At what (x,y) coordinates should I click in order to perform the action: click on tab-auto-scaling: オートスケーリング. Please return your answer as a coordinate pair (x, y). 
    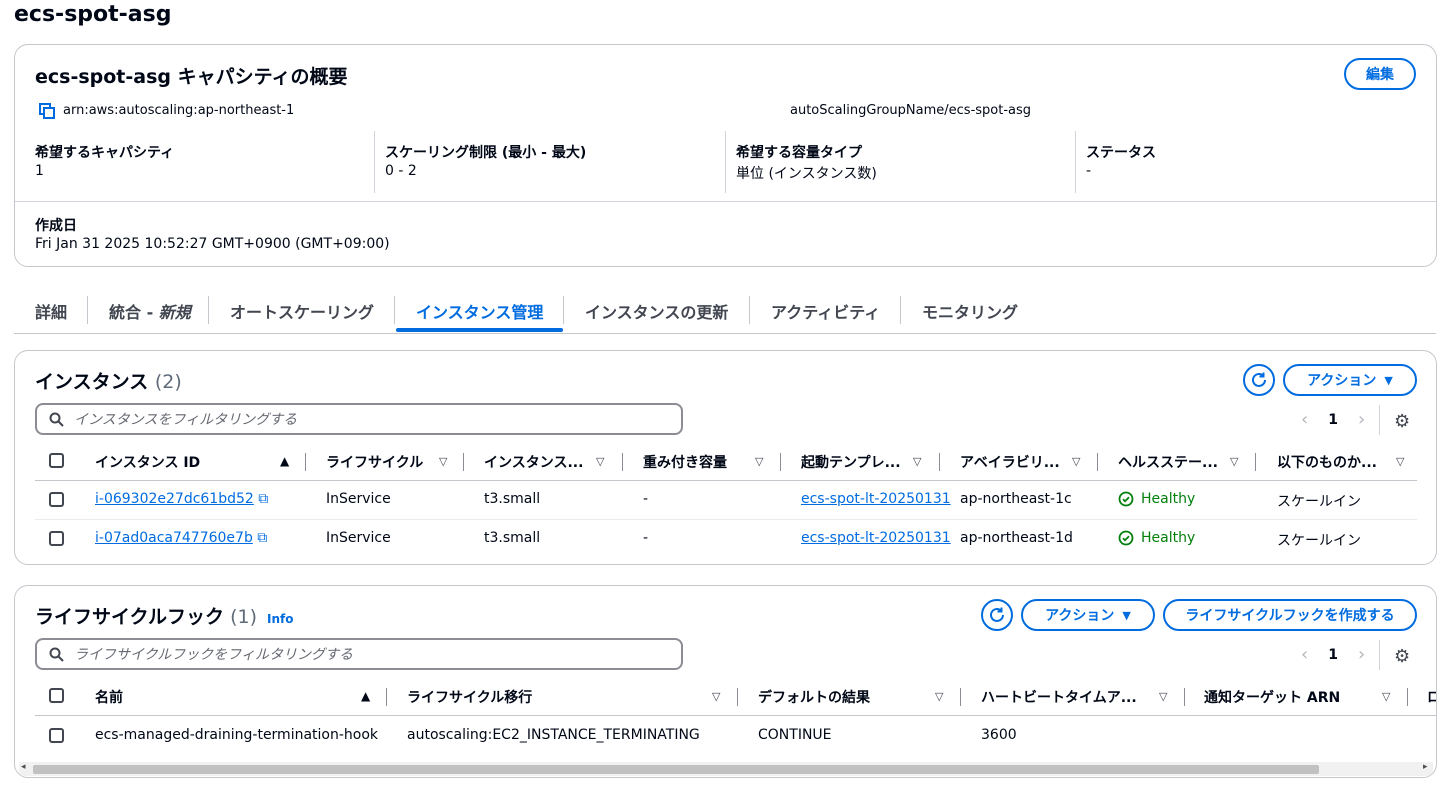
    Looking at the image, I should click on (302, 311).